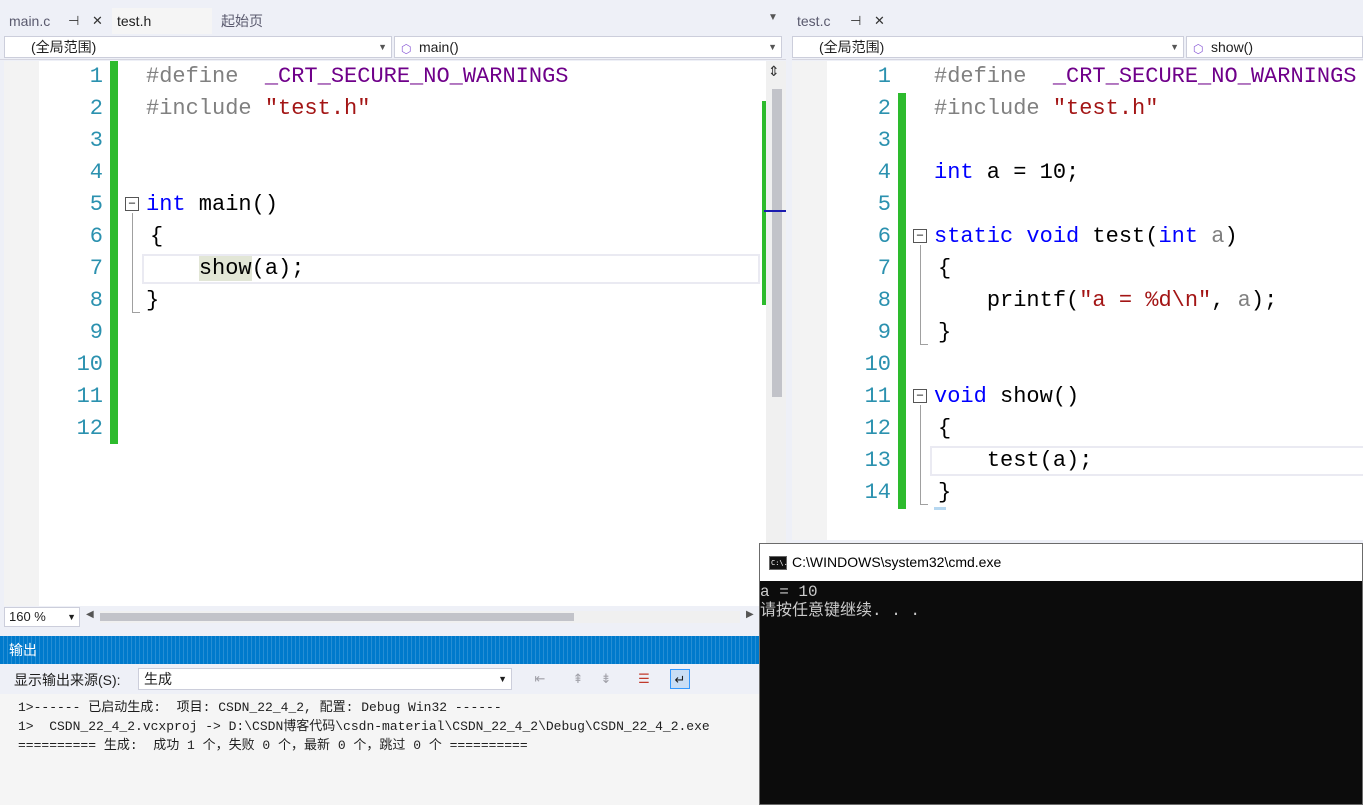  Describe the element at coordinates (90, 614) in the screenshot. I see `scroll-left-icon: ◀` at that location.